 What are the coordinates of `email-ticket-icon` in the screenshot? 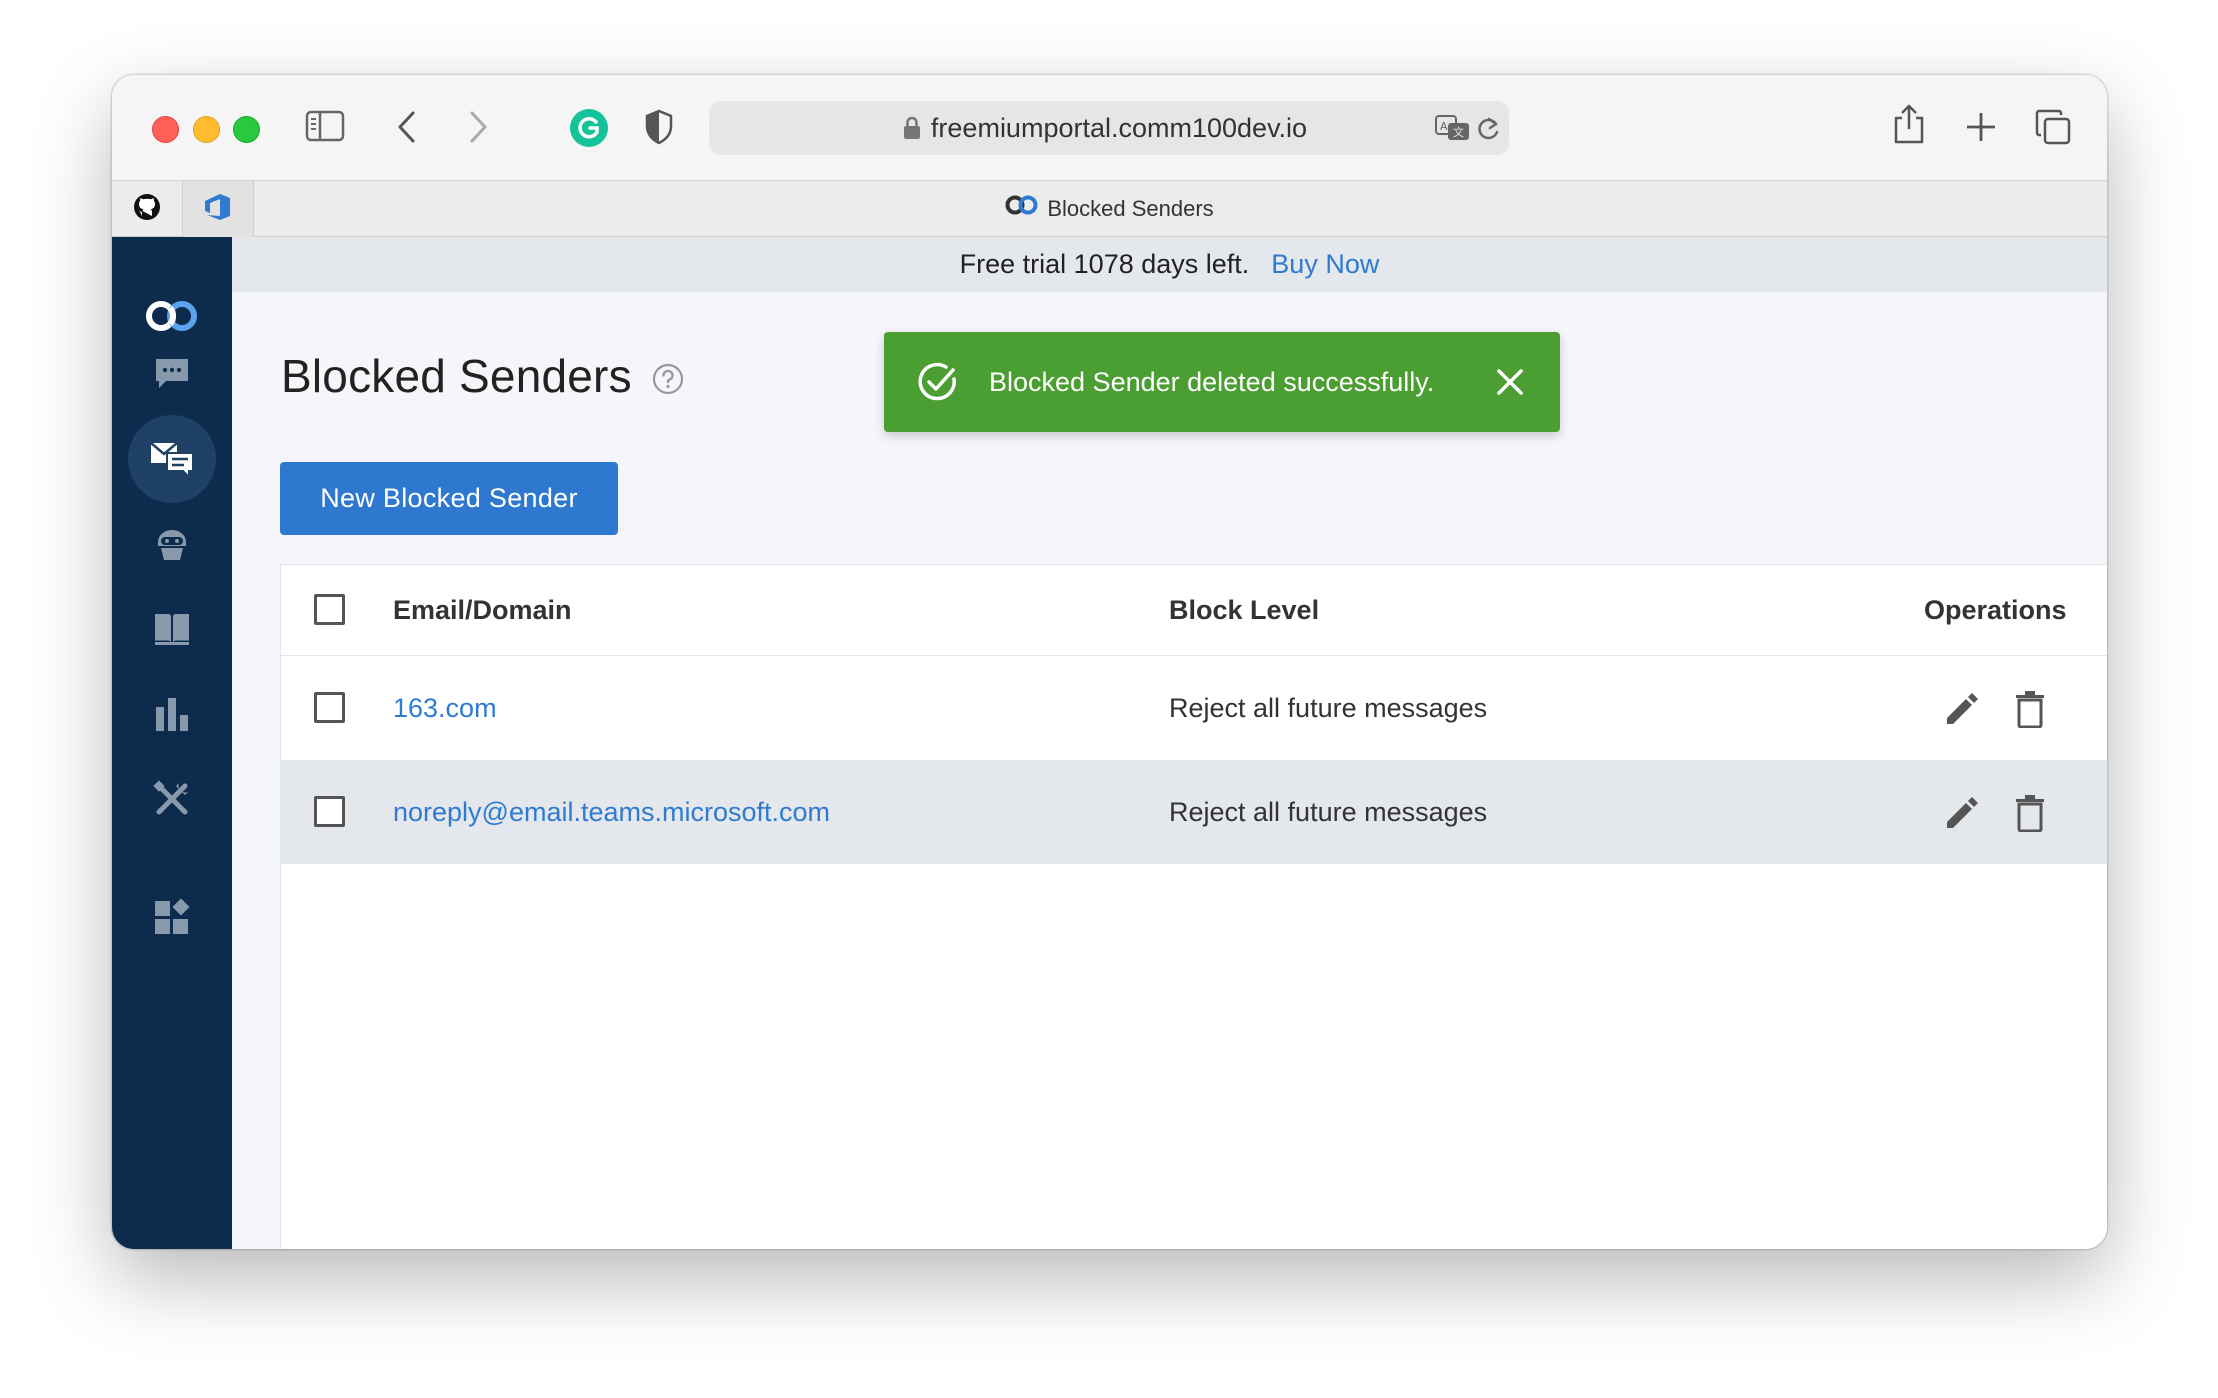 It's located at (172, 459).